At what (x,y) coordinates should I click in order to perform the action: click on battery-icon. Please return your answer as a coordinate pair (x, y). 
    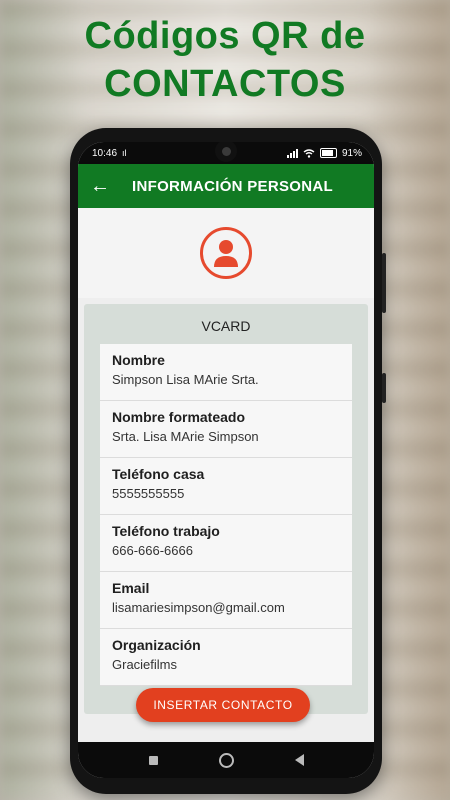
    Looking at the image, I should click on (328, 153).